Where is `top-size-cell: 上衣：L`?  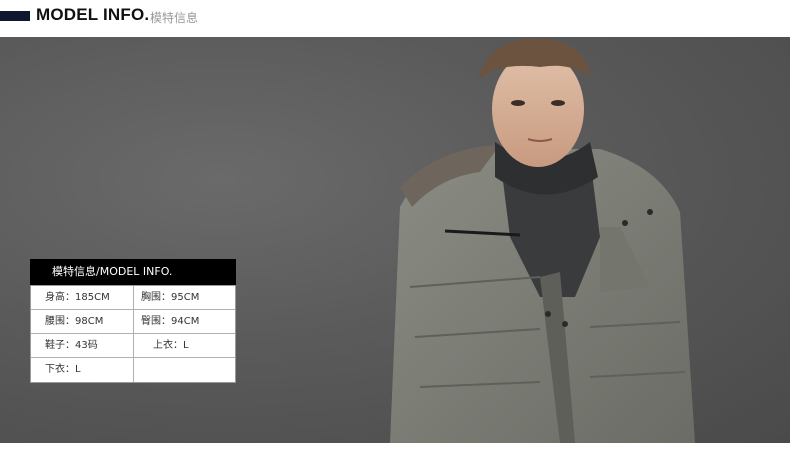 top-size-cell: 上衣：L is located at coordinates (171, 345).